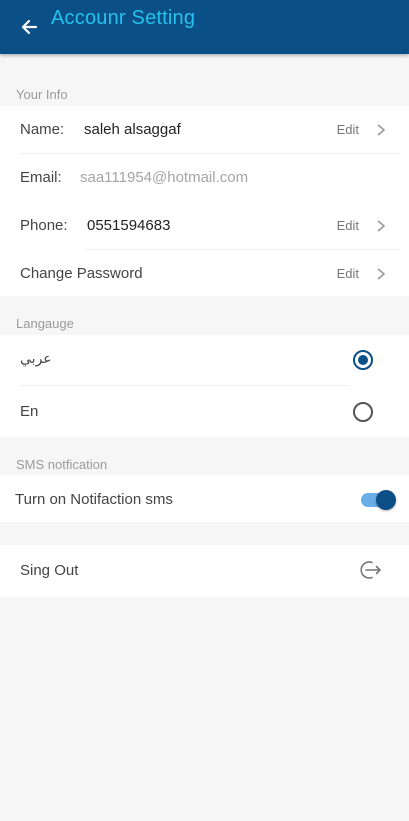 The width and height of the screenshot is (409, 821). I want to click on name-value: saleh alsaggaf, so click(132, 129).